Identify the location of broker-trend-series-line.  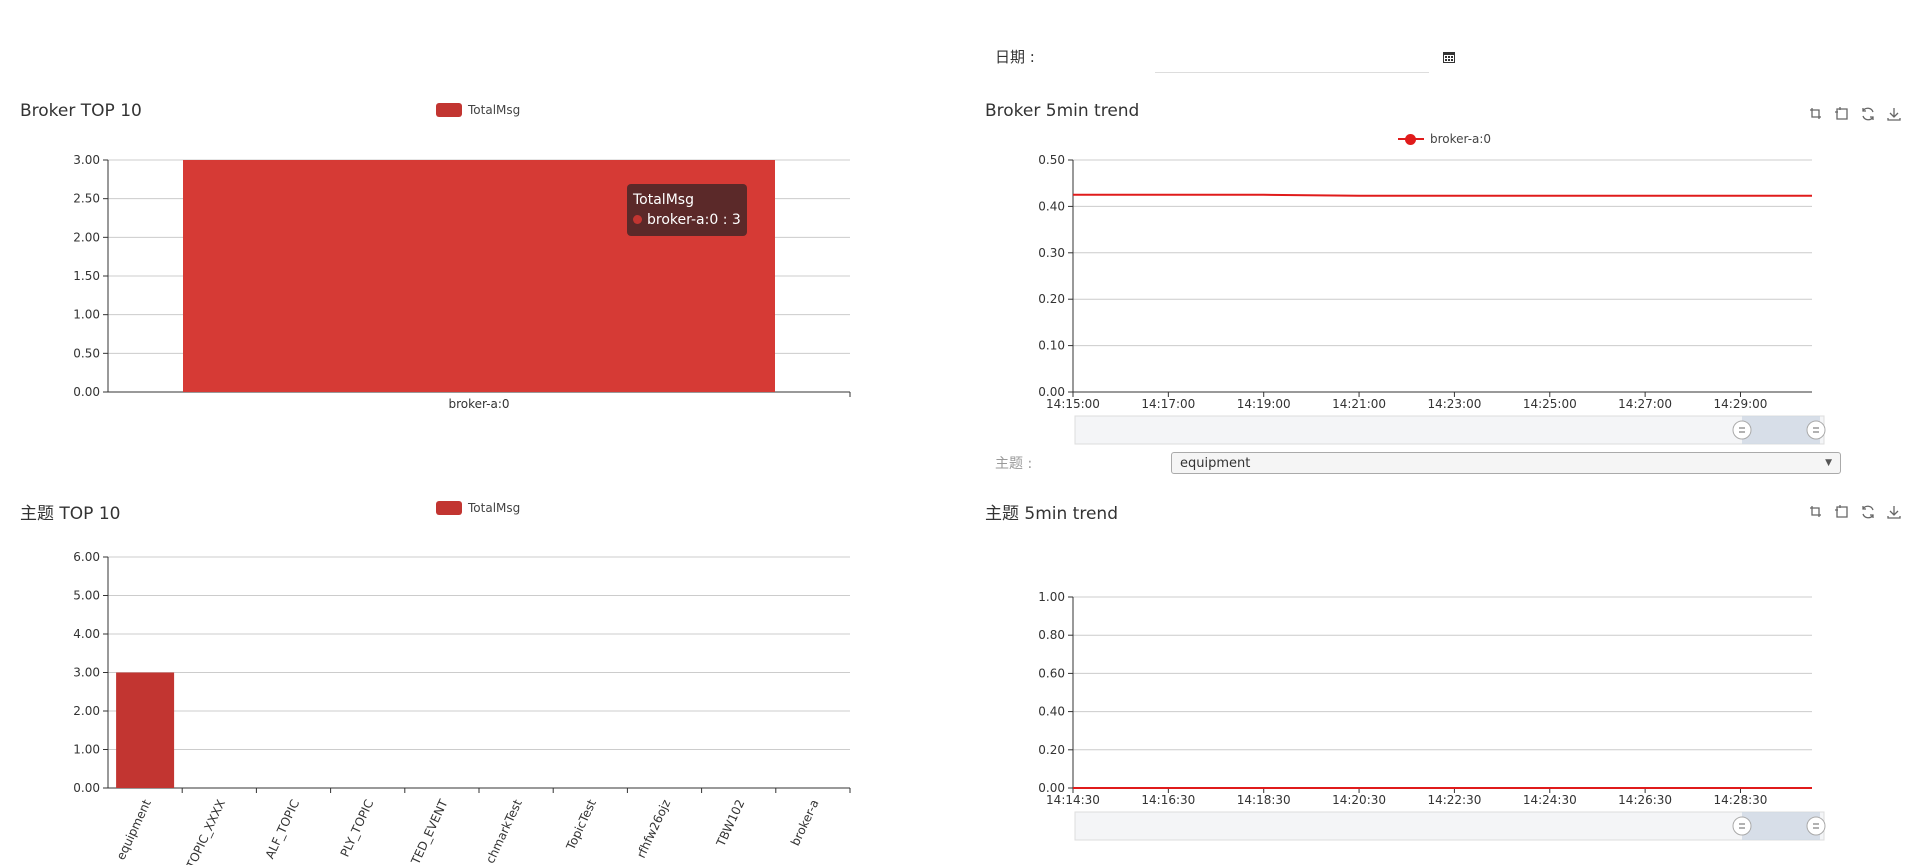
(1442, 195).